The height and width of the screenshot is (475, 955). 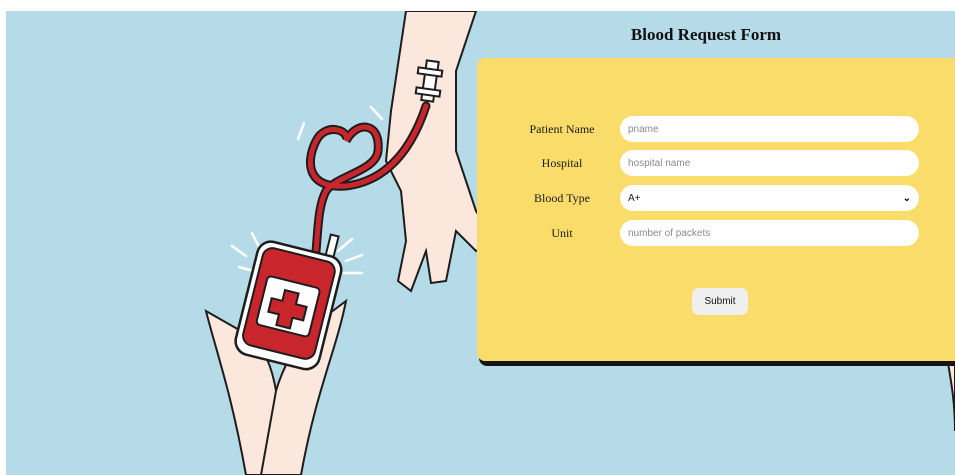 What do you see at coordinates (562, 197) in the screenshot?
I see `blood-type-label: Blood Type` at bounding box center [562, 197].